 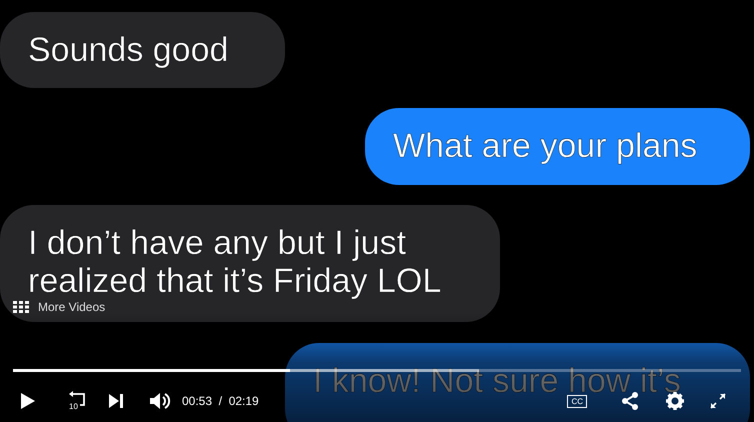 I want to click on speaker-icon, so click(x=160, y=401).